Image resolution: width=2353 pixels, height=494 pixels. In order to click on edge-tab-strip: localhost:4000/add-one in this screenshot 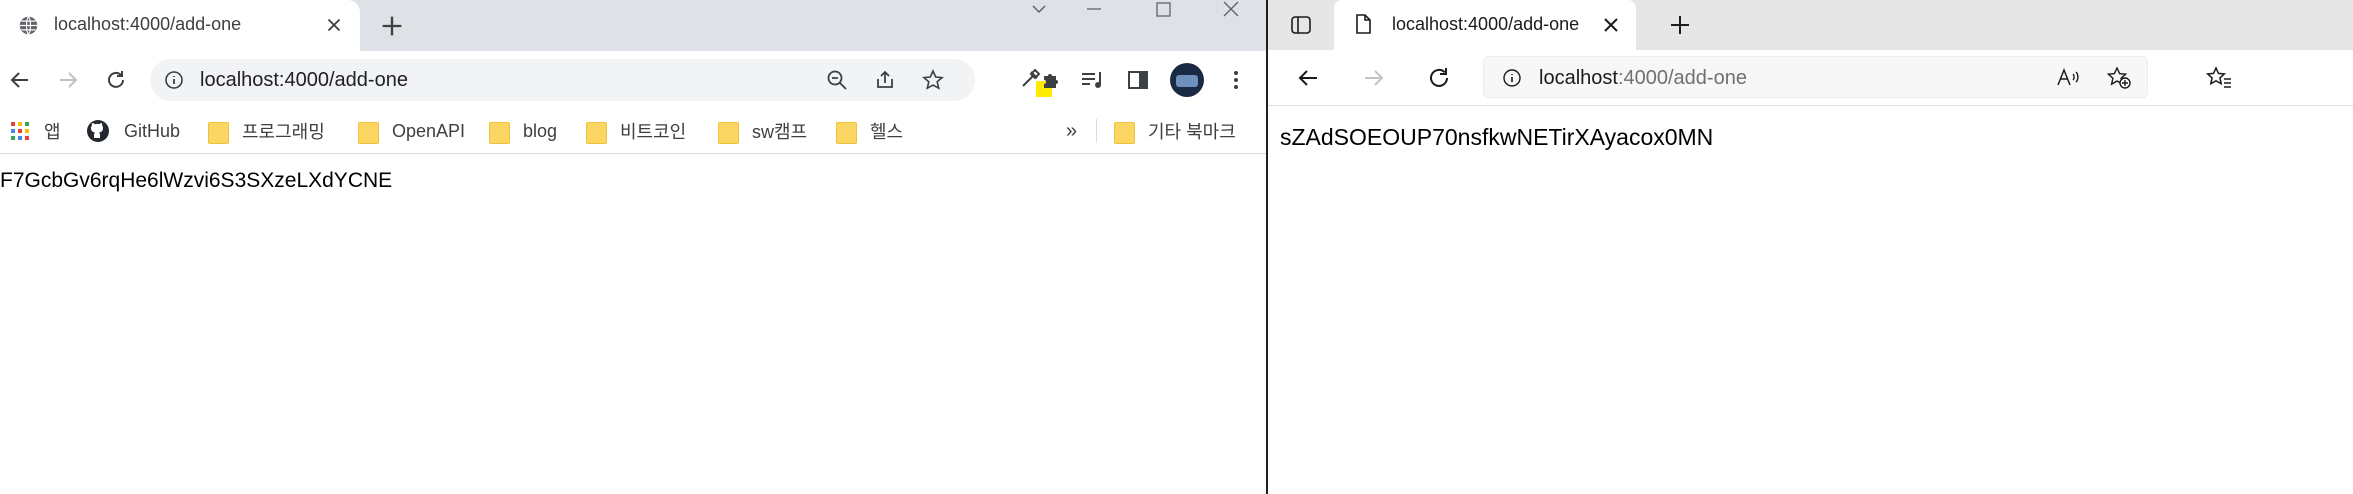, I will do `click(1810, 25)`.